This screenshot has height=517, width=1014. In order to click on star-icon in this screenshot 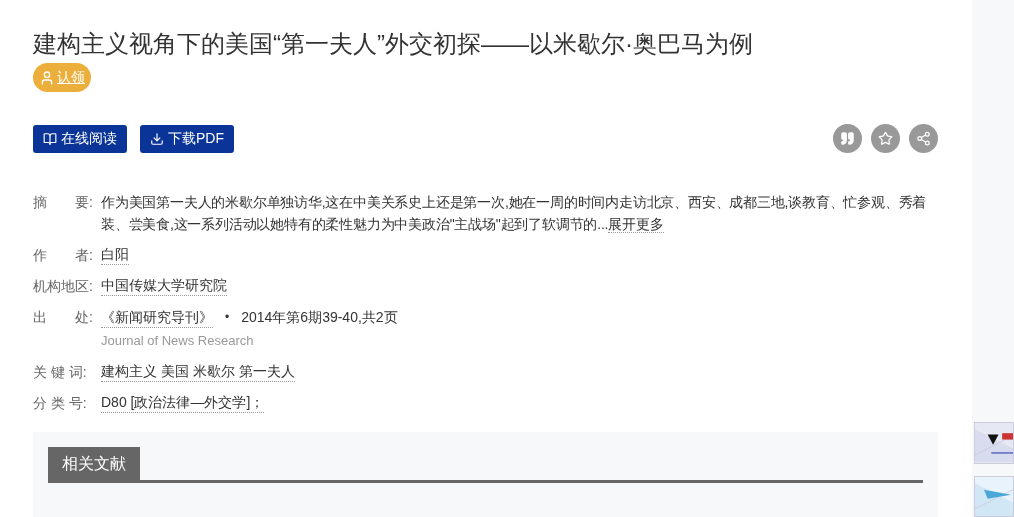, I will do `click(885, 138)`.